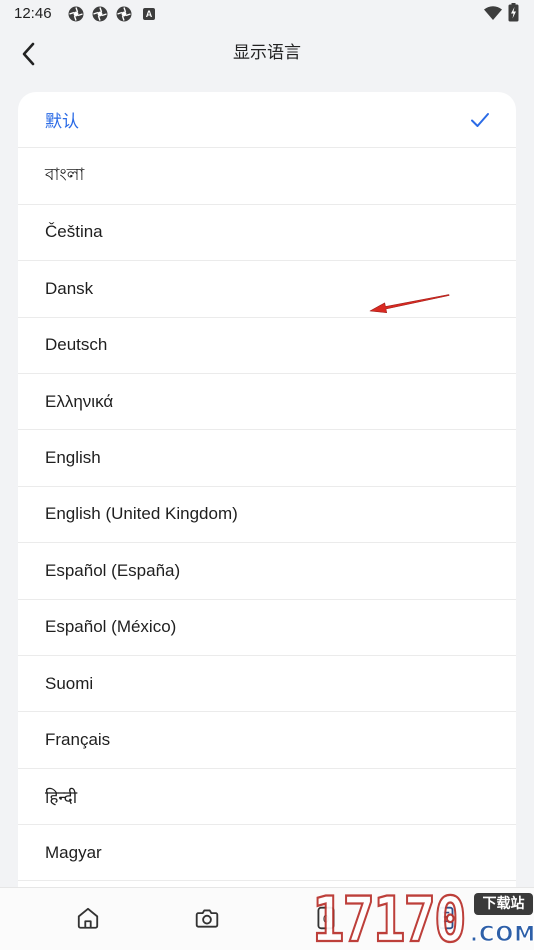  Describe the element at coordinates (267, 797) in the screenshot. I see `language-option: हिन्दी` at that location.